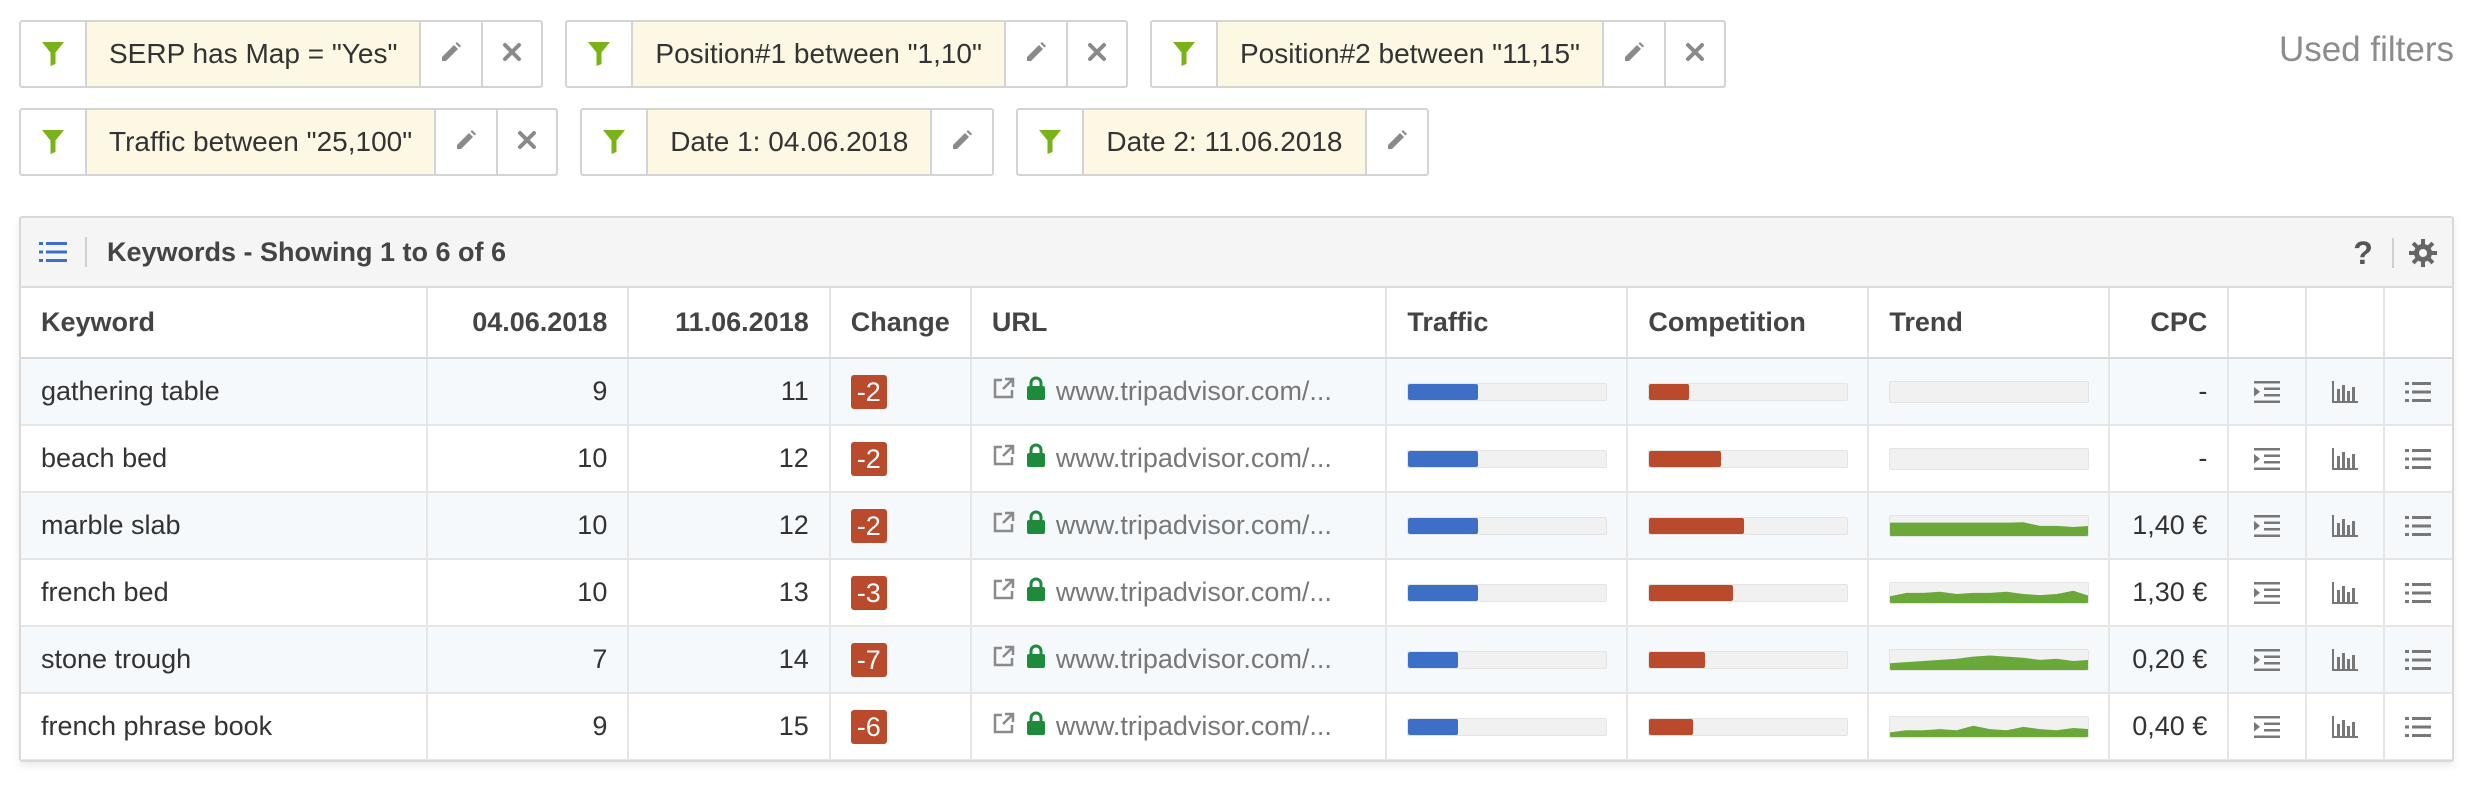 The image size is (2474, 795). Describe the element at coordinates (1036, 726) in the screenshot. I see `lock-icon` at that location.